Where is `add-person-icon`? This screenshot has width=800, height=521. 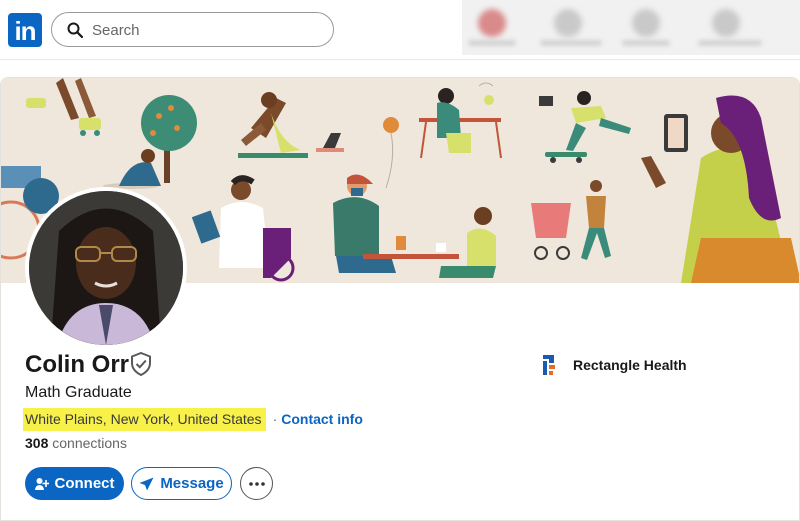 add-person-icon is located at coordinates (41, 483).